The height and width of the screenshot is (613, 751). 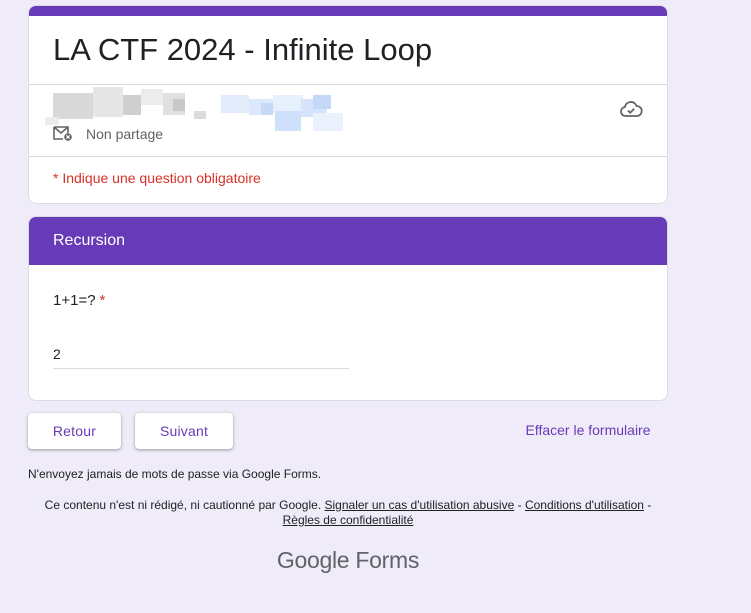 What do you see at coordinates (201, 354) in the screenshot?
I see `answer-input` at bounding box center [201, 354].